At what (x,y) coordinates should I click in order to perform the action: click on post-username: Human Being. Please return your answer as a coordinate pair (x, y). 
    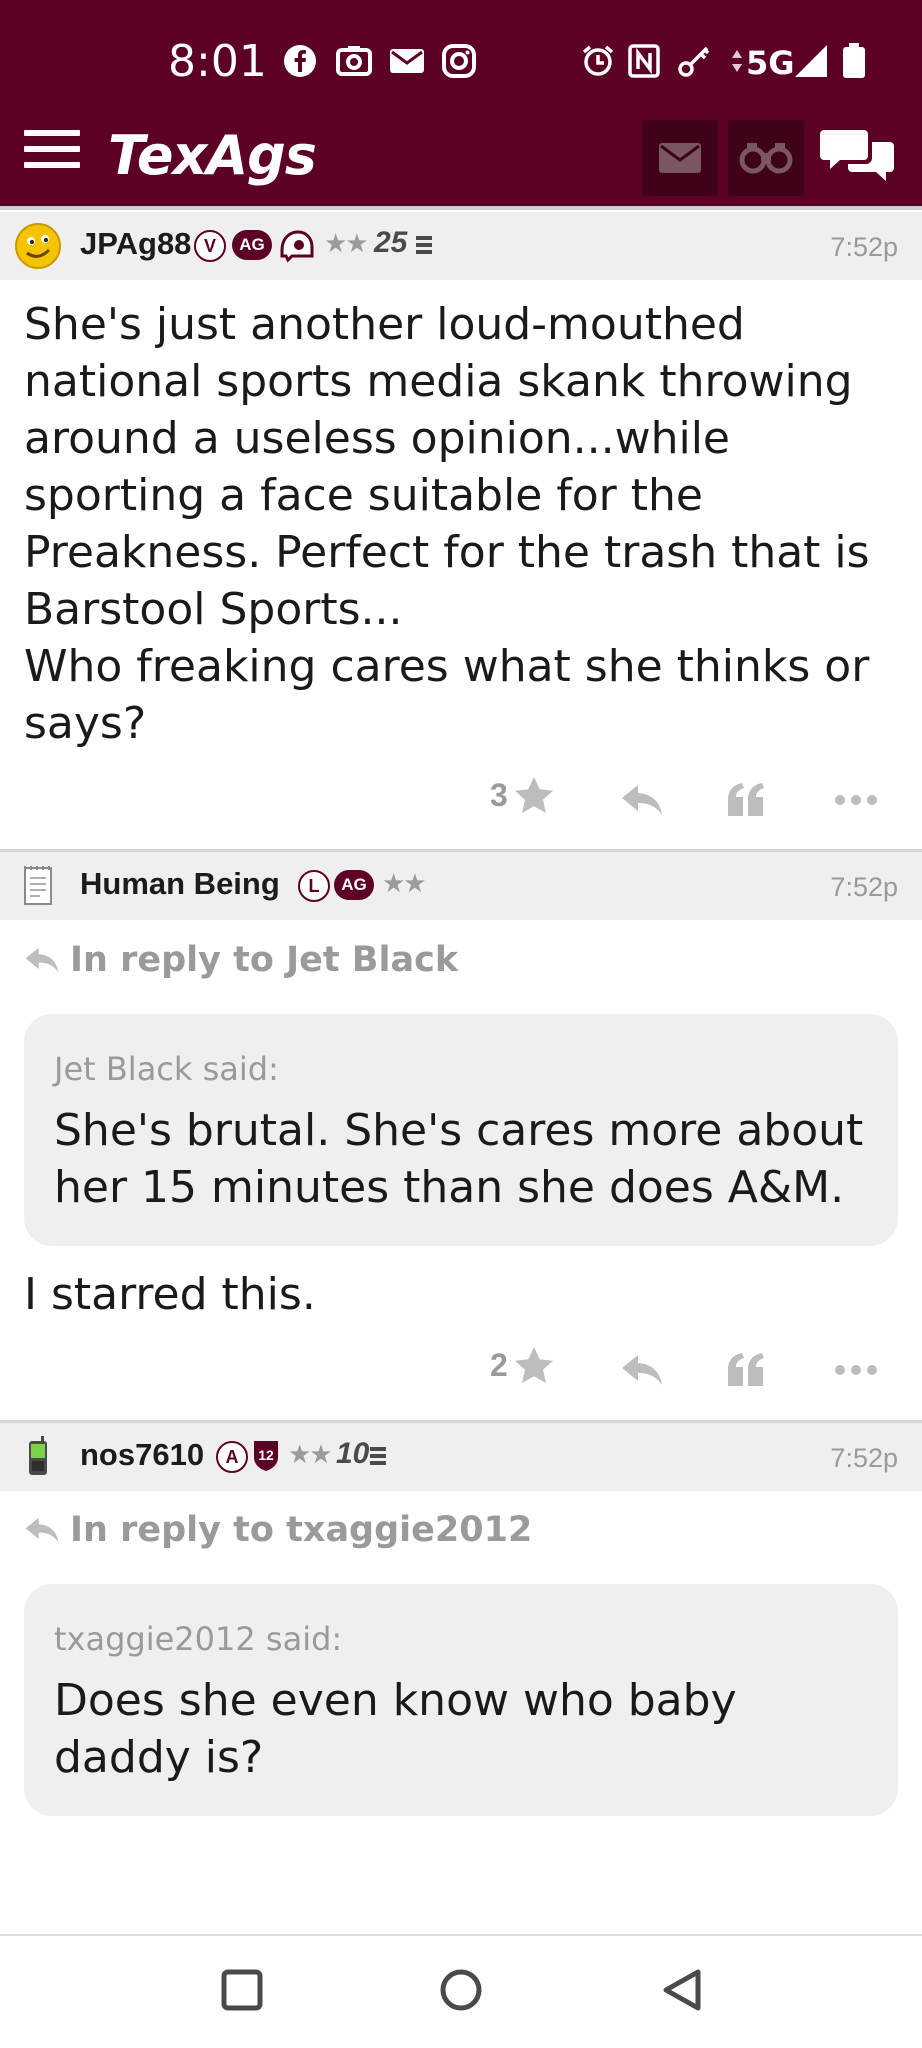
    Looking at the image, I should click on (180, 884).